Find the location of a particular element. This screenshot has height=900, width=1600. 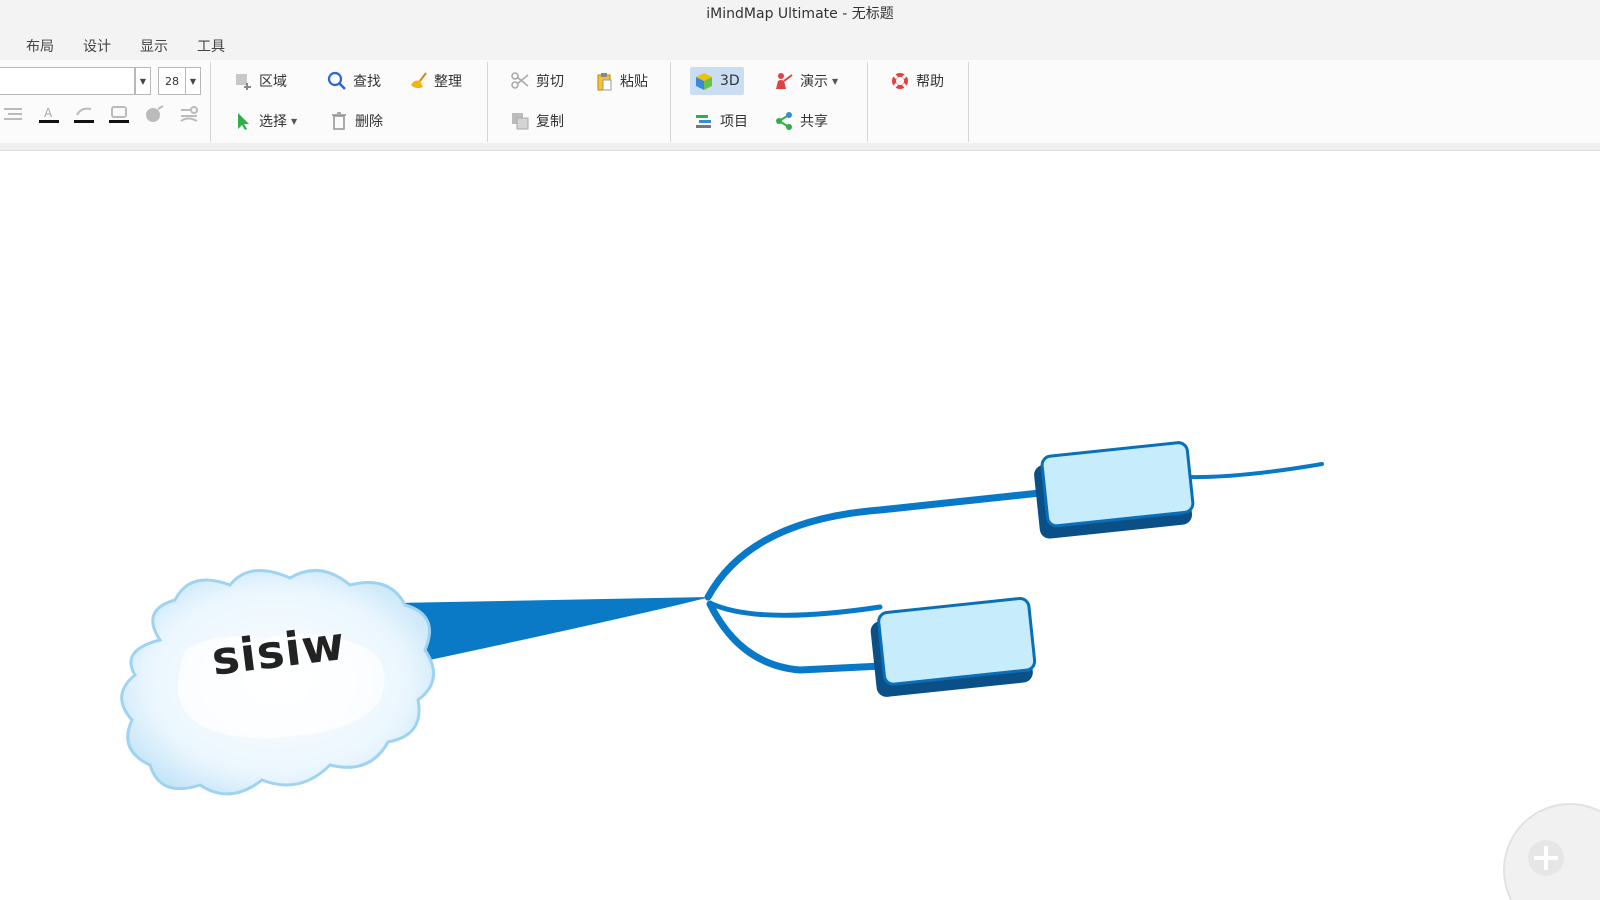

find-button: 查找 is located at coordinates (354, 81).